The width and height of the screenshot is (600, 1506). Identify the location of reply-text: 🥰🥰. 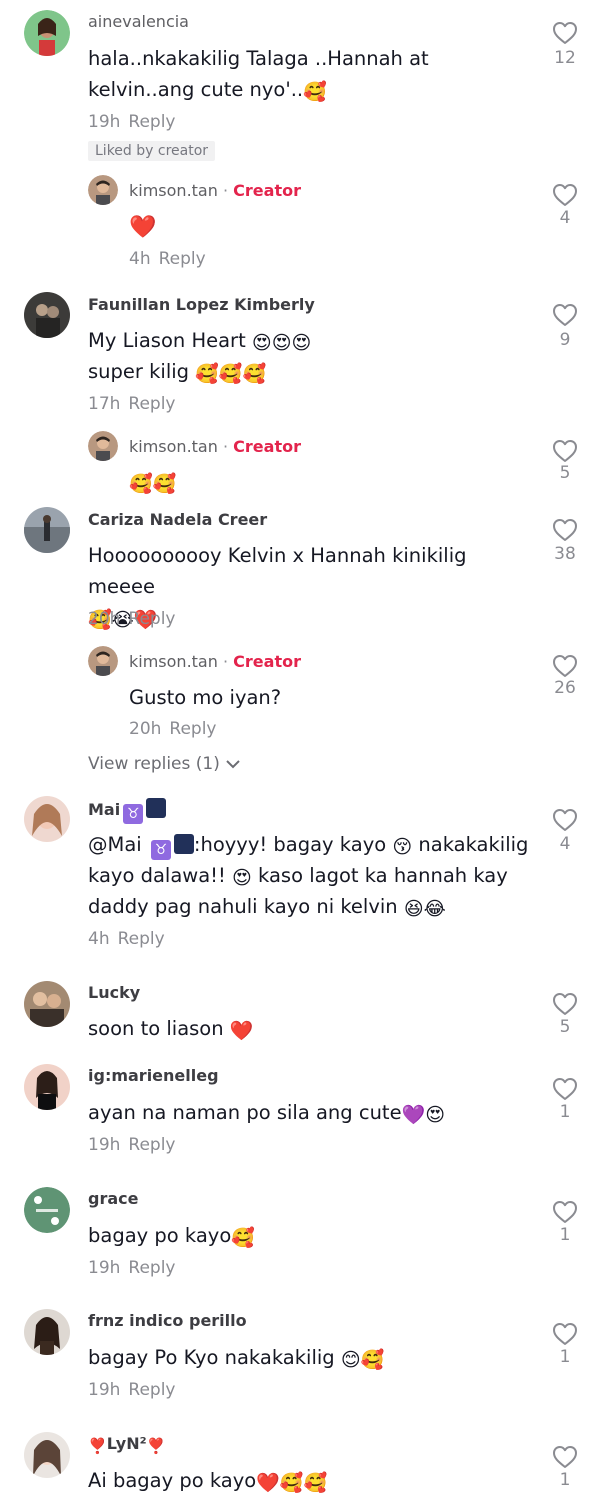
(152, 481).